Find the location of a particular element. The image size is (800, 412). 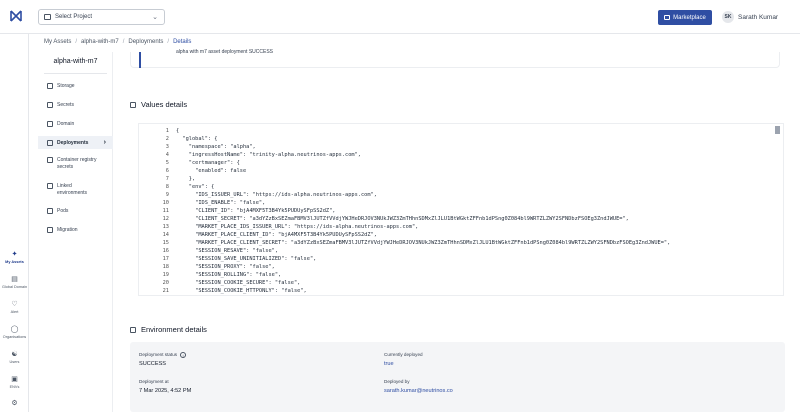

settings-icon: ⚙ is located at coordinates (14, 403).